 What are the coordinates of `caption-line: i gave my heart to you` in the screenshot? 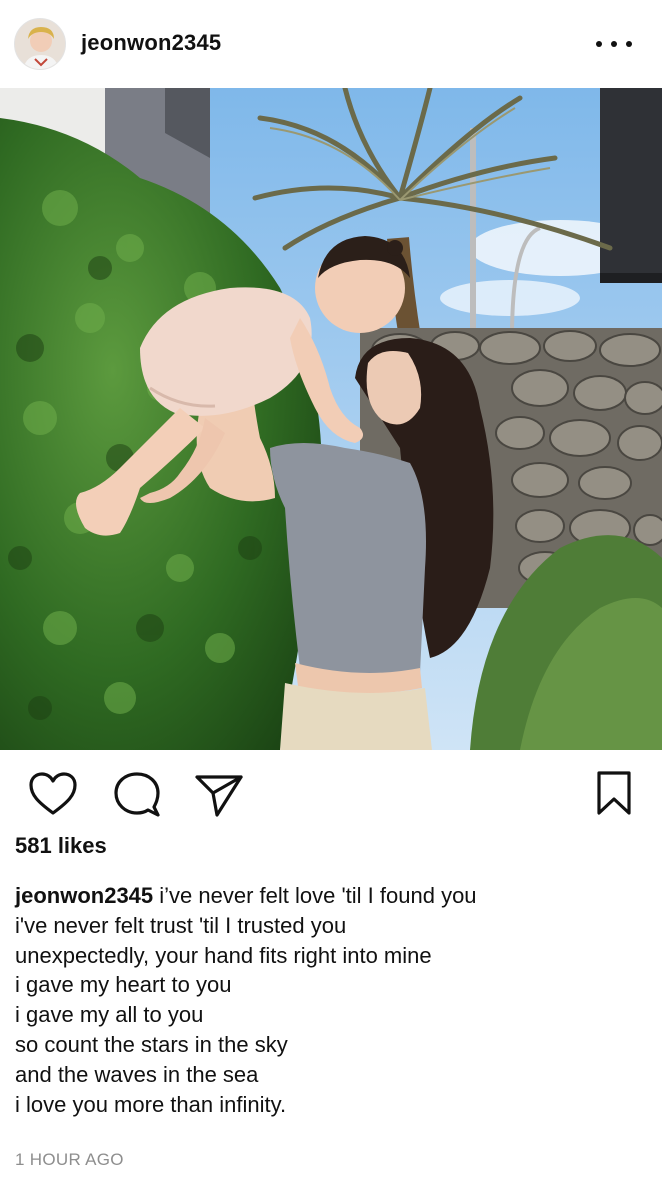 It's located at (123, 985).